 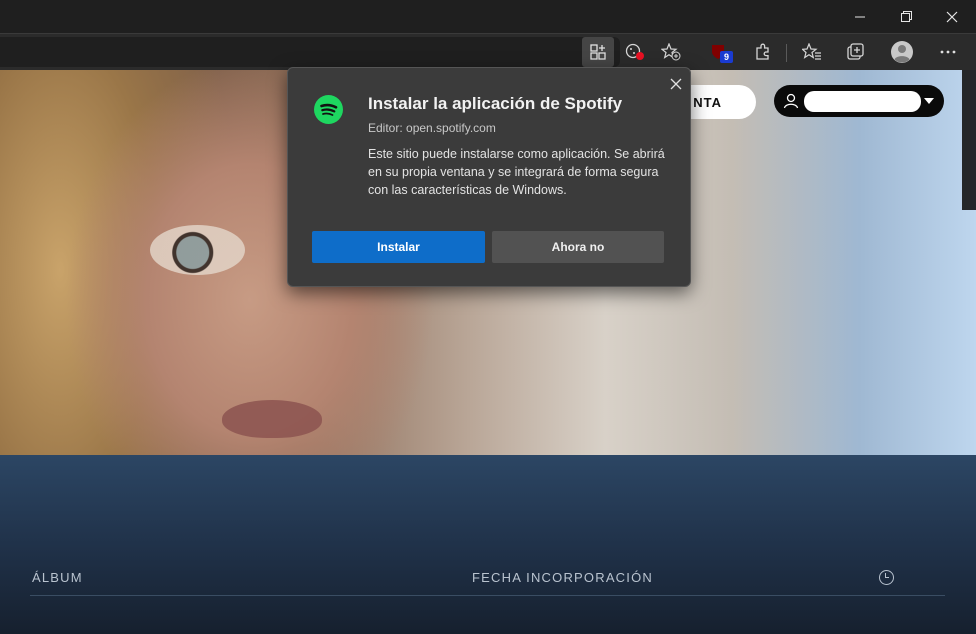 I want to click on not-now-button: Ahora no, so click(x=578, y=247).